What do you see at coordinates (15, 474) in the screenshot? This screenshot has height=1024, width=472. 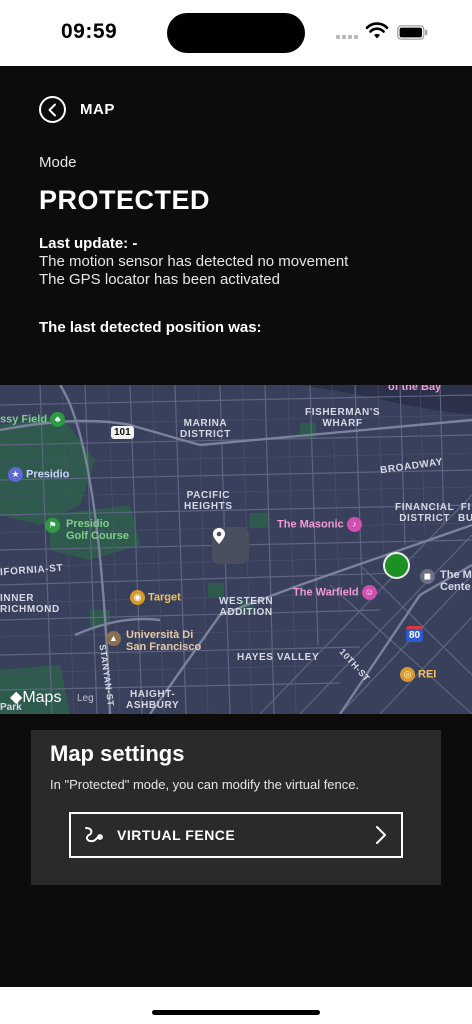 I see `star-icon: ★` at bounding box center [15, 474].